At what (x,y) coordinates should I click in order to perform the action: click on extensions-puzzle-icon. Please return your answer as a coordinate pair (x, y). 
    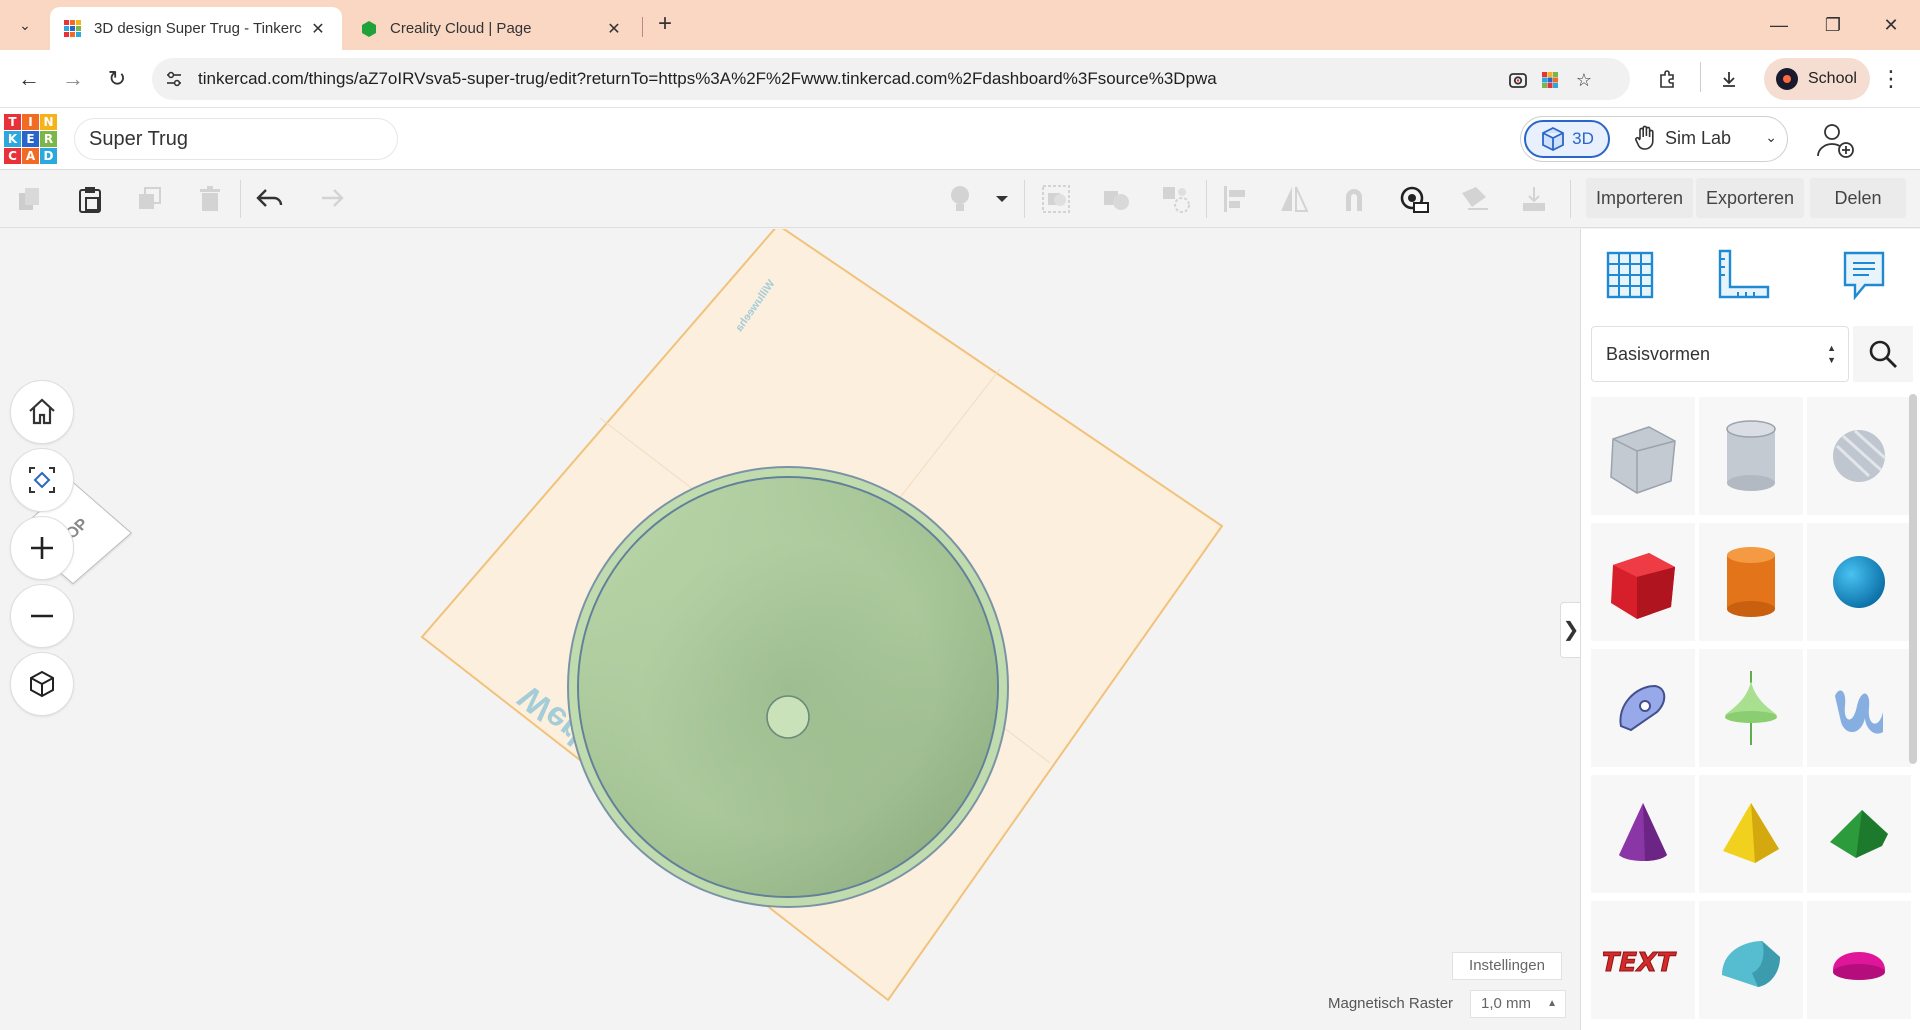
    Looking at the image, I should click on (1667, 79).